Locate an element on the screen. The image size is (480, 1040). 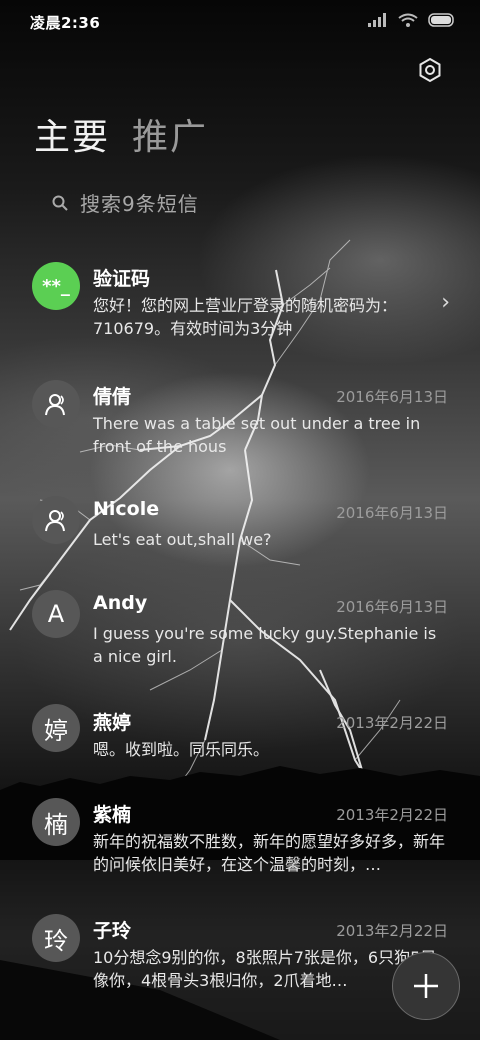
signal-icon is located at coordinates (377, 20).